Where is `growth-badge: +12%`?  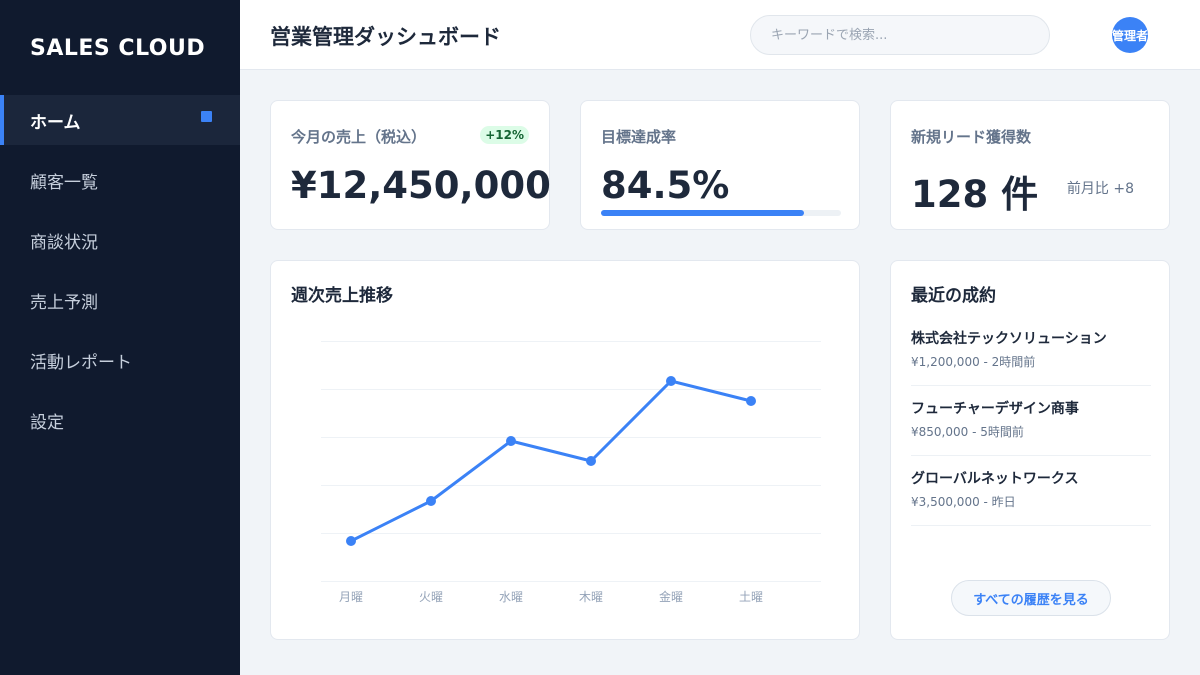 growth-badge: +12% is located at coordinates (504, 135).